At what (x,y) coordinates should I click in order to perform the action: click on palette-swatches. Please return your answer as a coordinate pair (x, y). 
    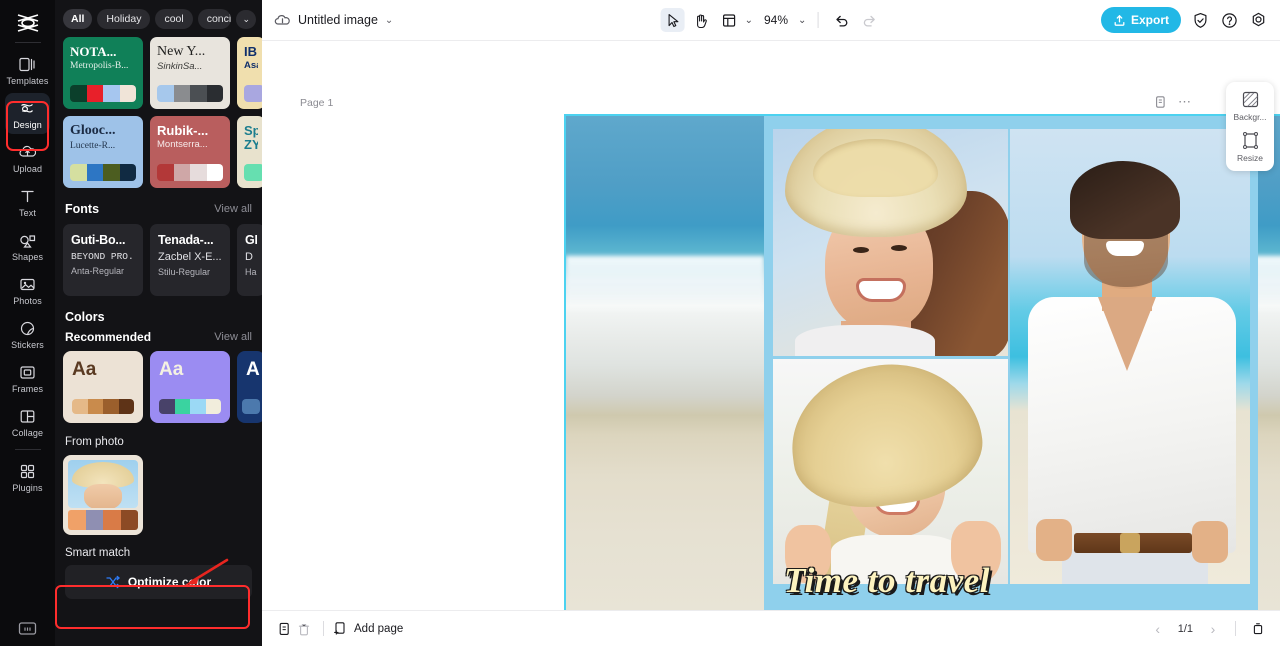
    Looking at the image, I should click on (103, 406).